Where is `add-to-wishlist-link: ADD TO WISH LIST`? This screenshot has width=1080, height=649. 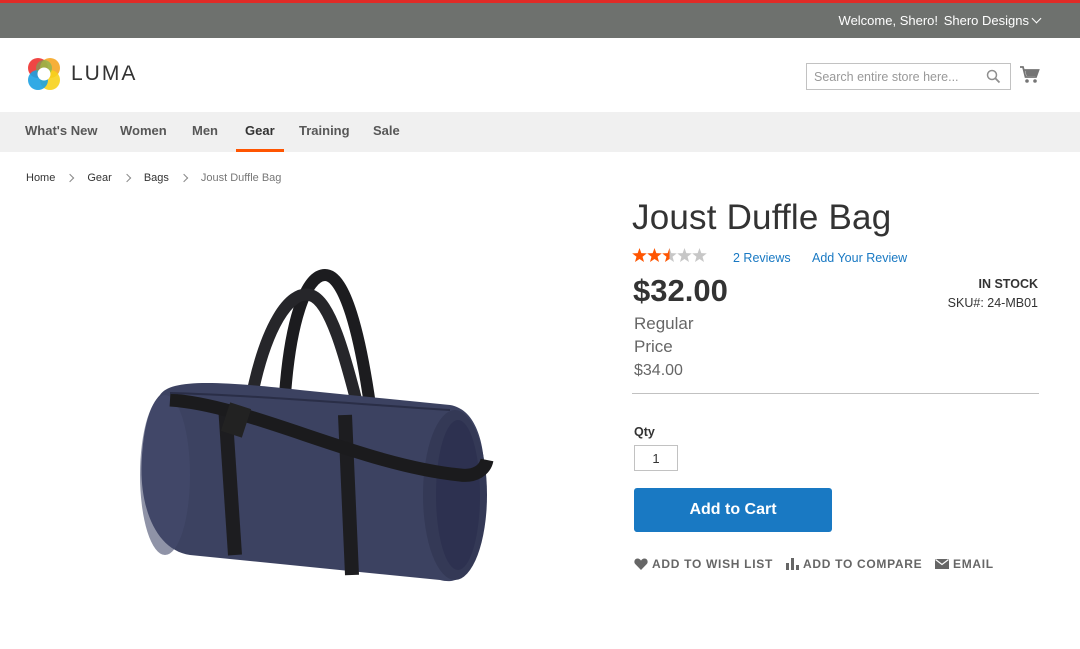 add-to-wishlist-link: ADD TO WISH LIST is located at coordinates (703, 564).